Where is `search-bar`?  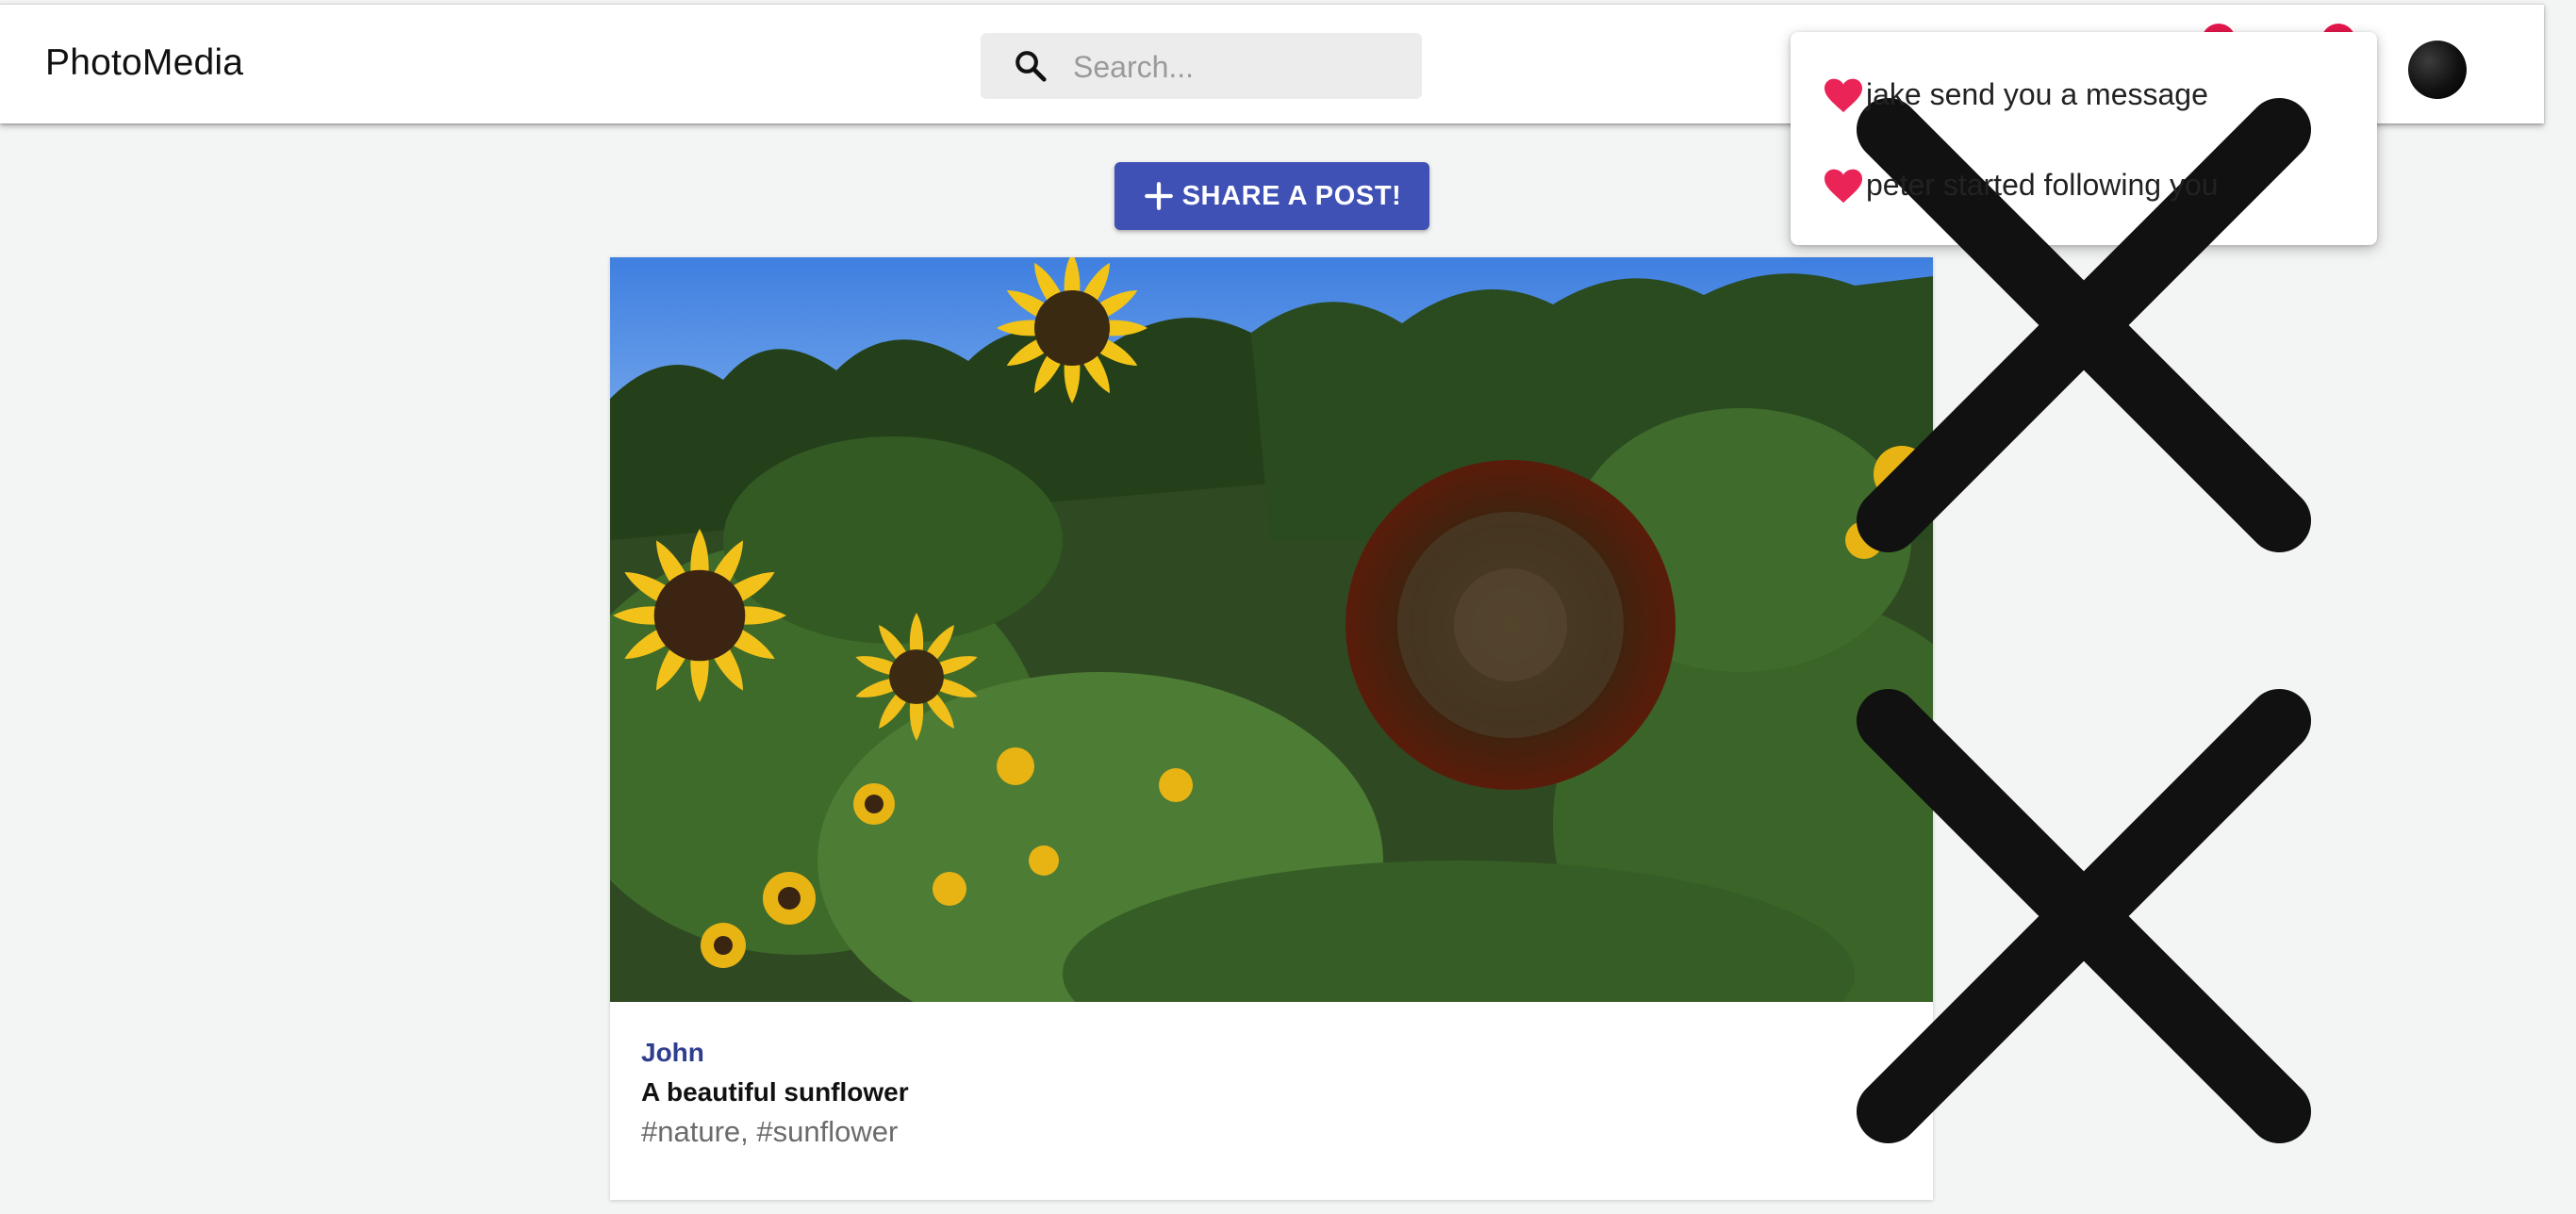
search-bar is located at coordinates (1201, 66).